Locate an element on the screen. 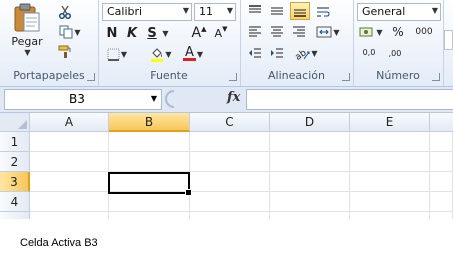 The image size is (453, 263). row-header-1: 1 is located at coordinates (15, 142).